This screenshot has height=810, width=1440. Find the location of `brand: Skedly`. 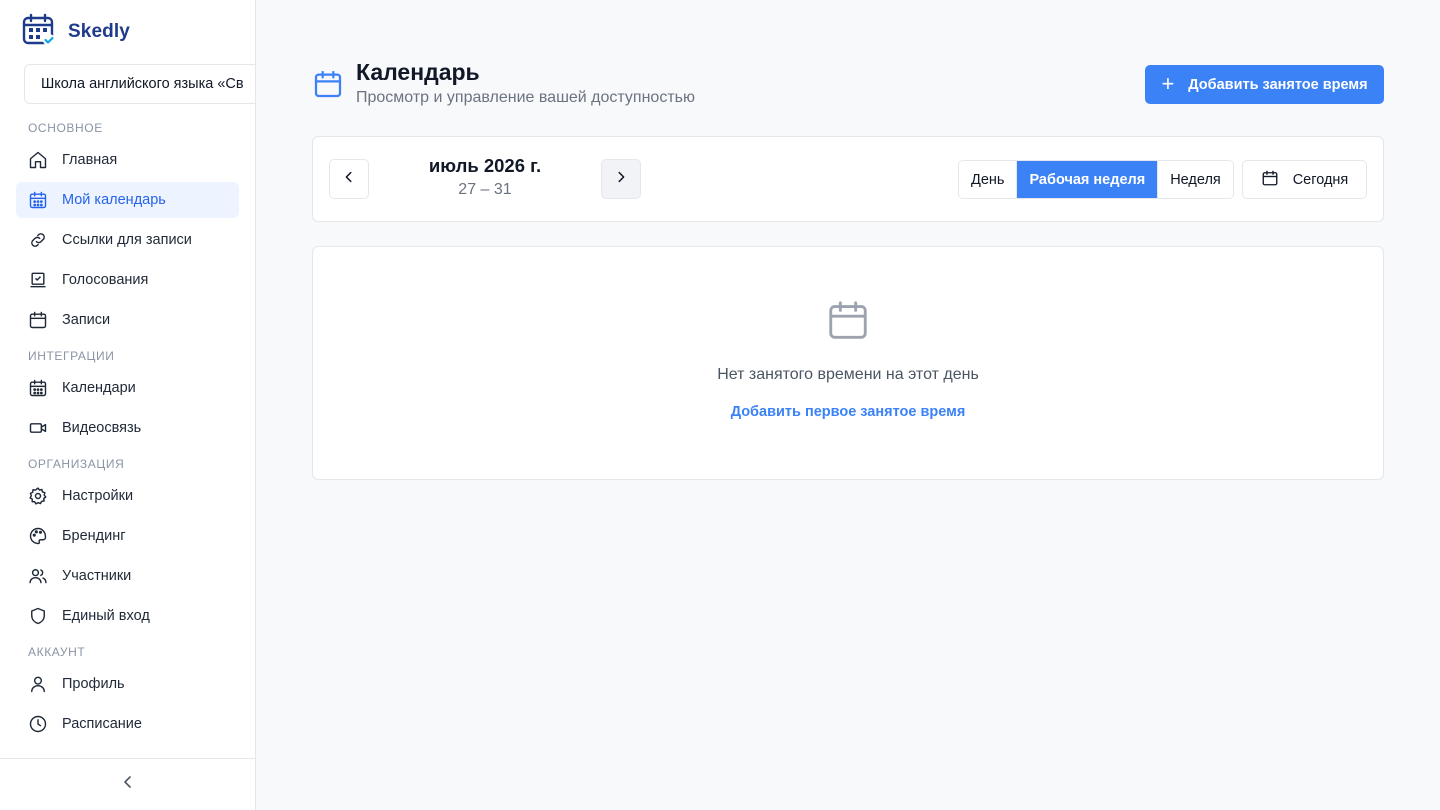

brand: Skedly is located at coordinates (76, 32).